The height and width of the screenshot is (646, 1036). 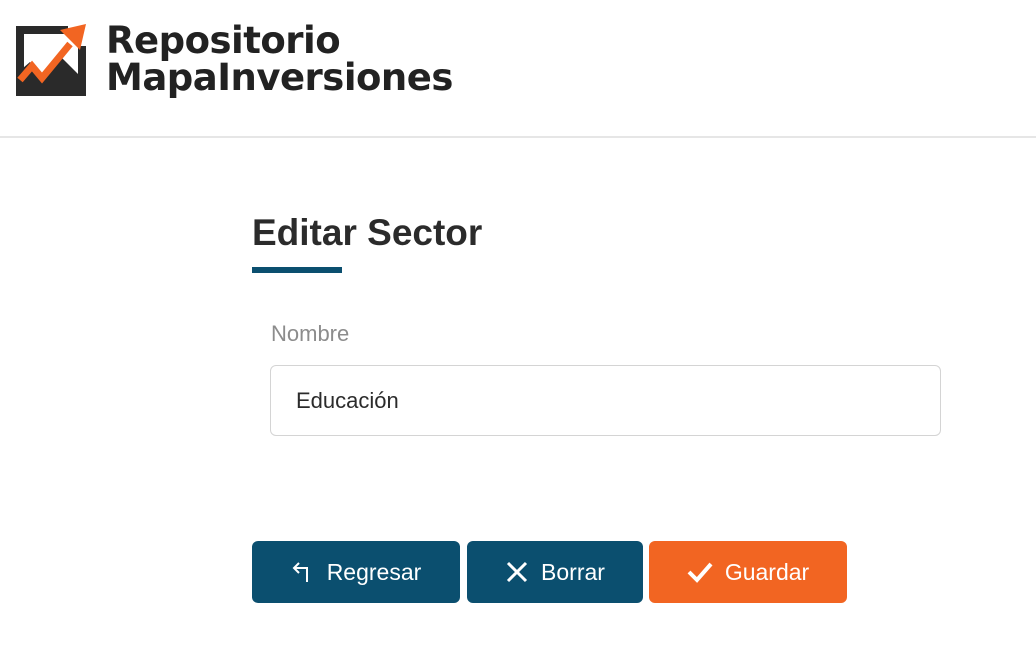 I want to click on save-button-label: Guardar, so click(x=767, y=571).